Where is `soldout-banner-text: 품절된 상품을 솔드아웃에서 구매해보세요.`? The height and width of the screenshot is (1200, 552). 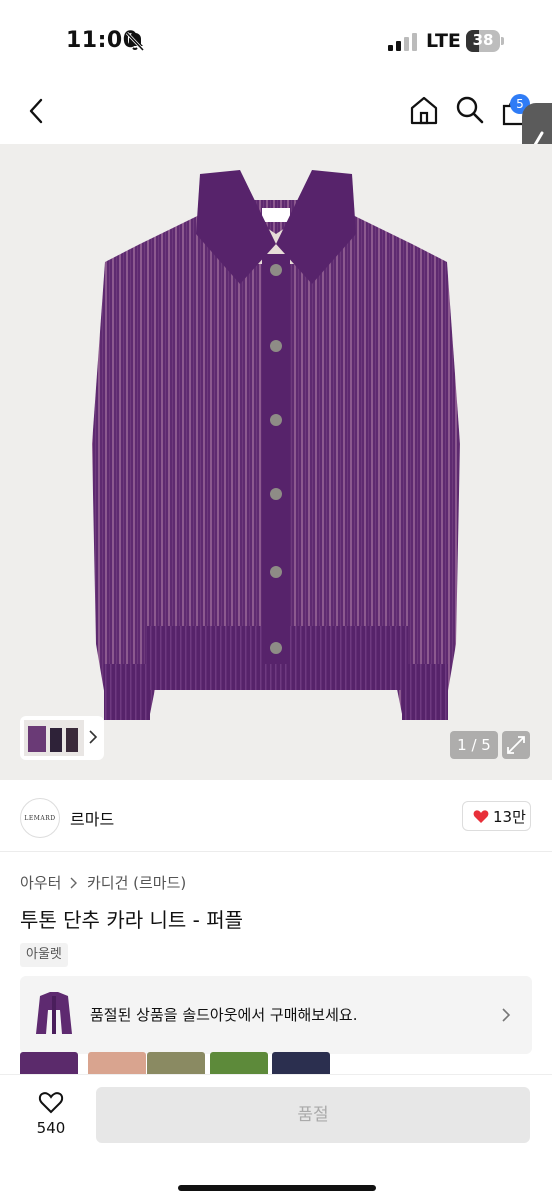 soldout-banner-text: 품절된 상품을 솔드아웃에서 구매해보세요. is located at coordinates (224, 1015).